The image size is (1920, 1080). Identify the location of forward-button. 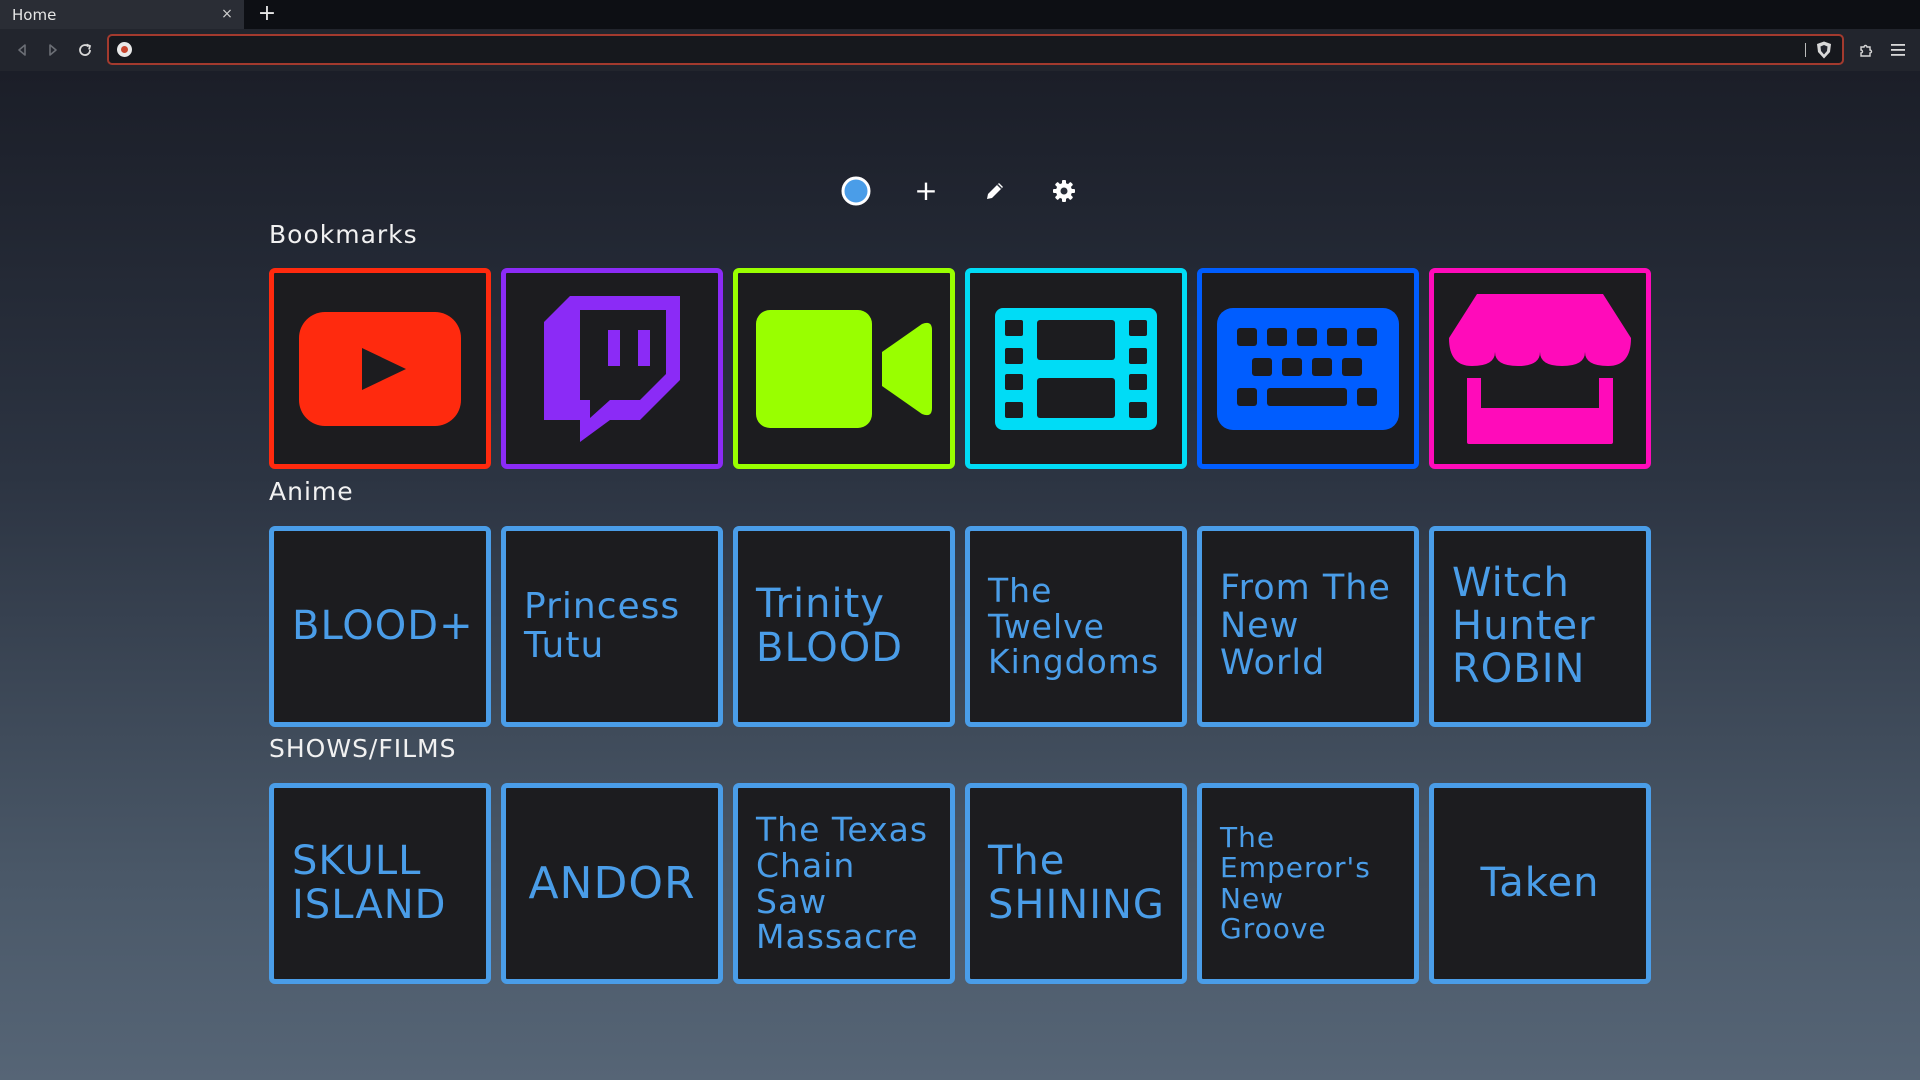
(53, 50).